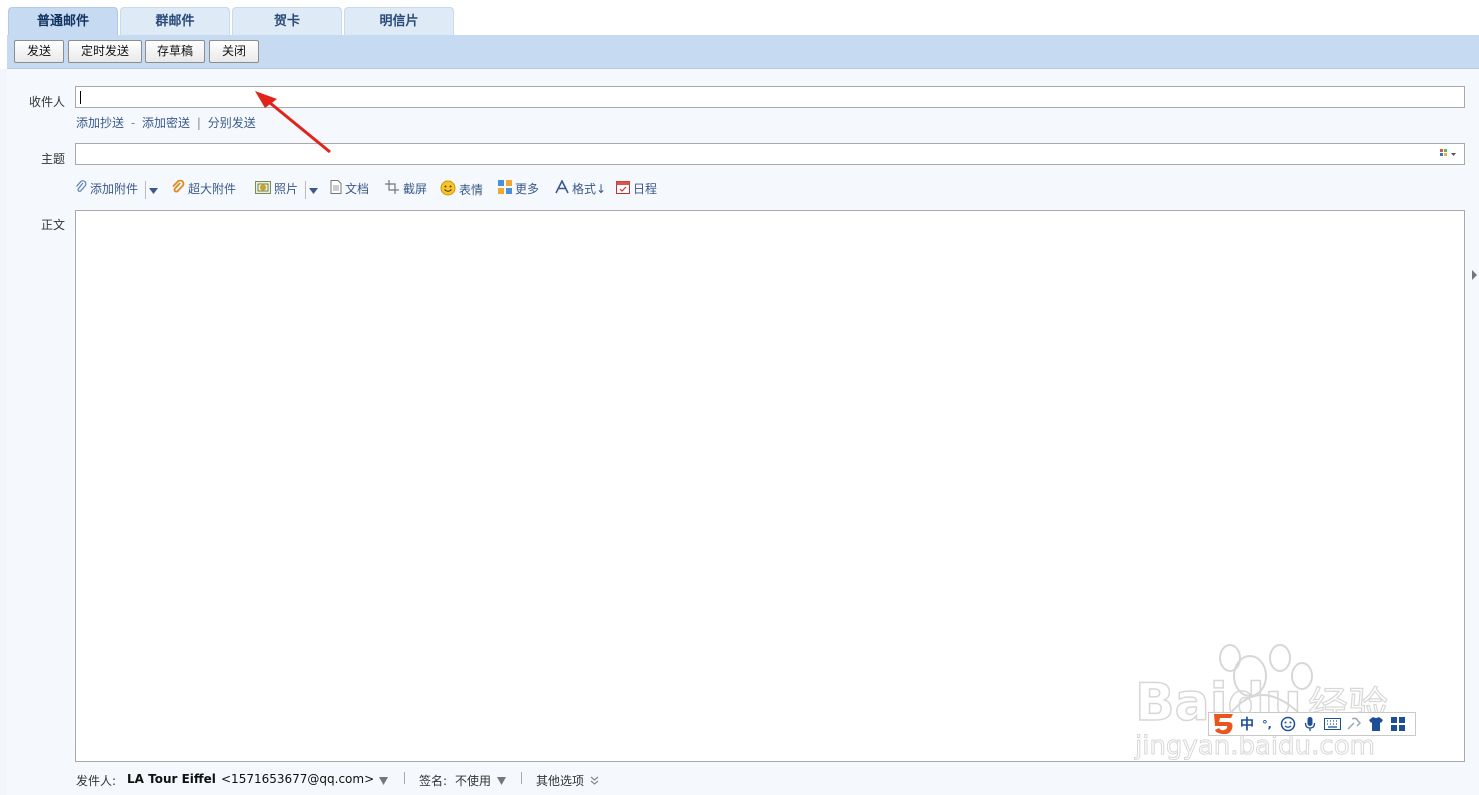 The image size is (1479, 795). What do you see at coordinates (645, 189) in the screenshot?
I see `schedule-label: 日程` at bounding box center [645, 189].